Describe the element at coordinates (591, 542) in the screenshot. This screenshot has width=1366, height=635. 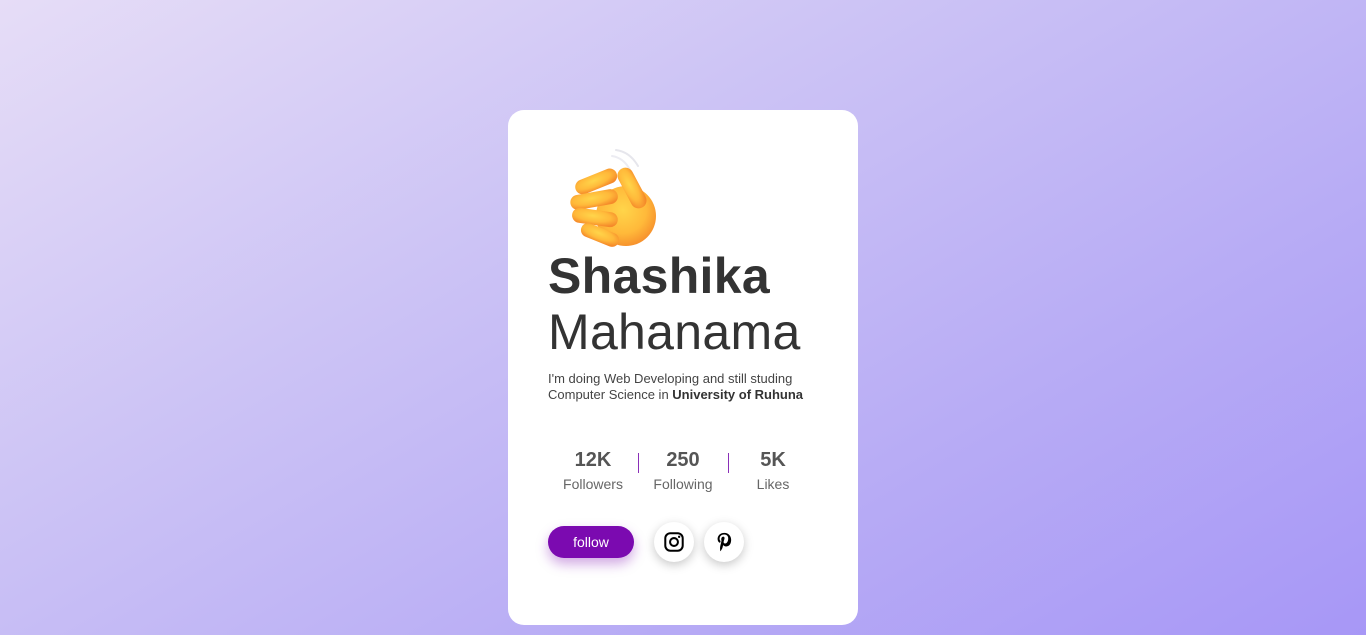
I see `follow-button: follow` at that location.